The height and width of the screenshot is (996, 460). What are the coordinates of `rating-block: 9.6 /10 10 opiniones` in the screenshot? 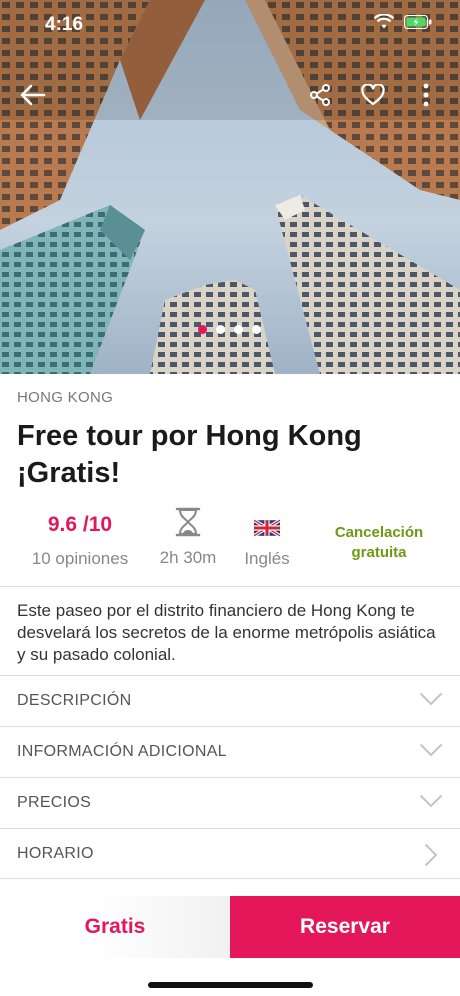 It's located at (80, 541).